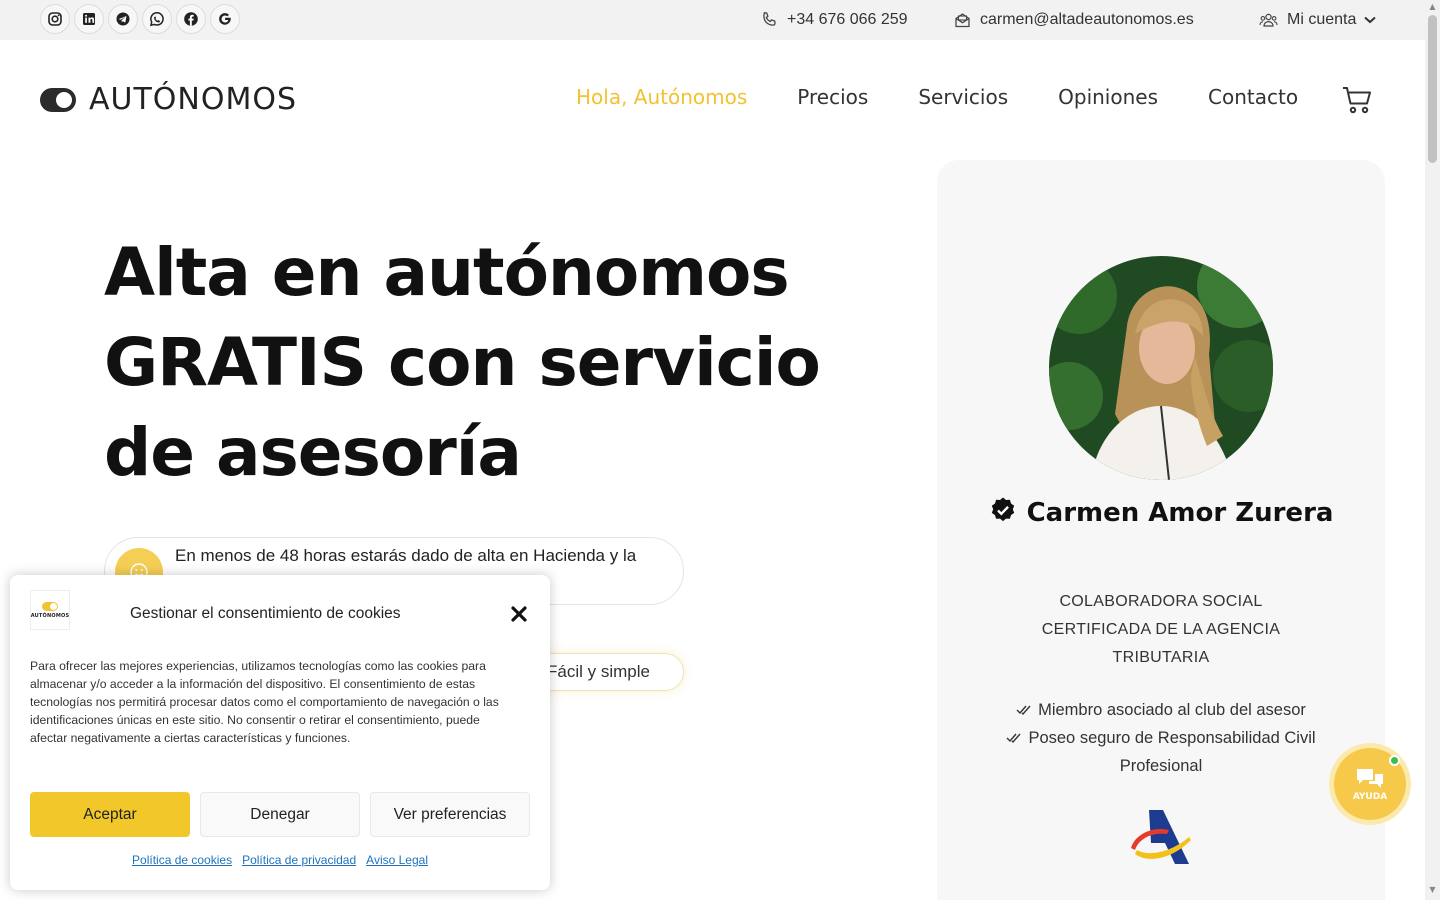 This screenshot has width=1440, height=900. Describe the element at coordinates (1268, 20) in the screenshot. I see `users-icon` at that location.